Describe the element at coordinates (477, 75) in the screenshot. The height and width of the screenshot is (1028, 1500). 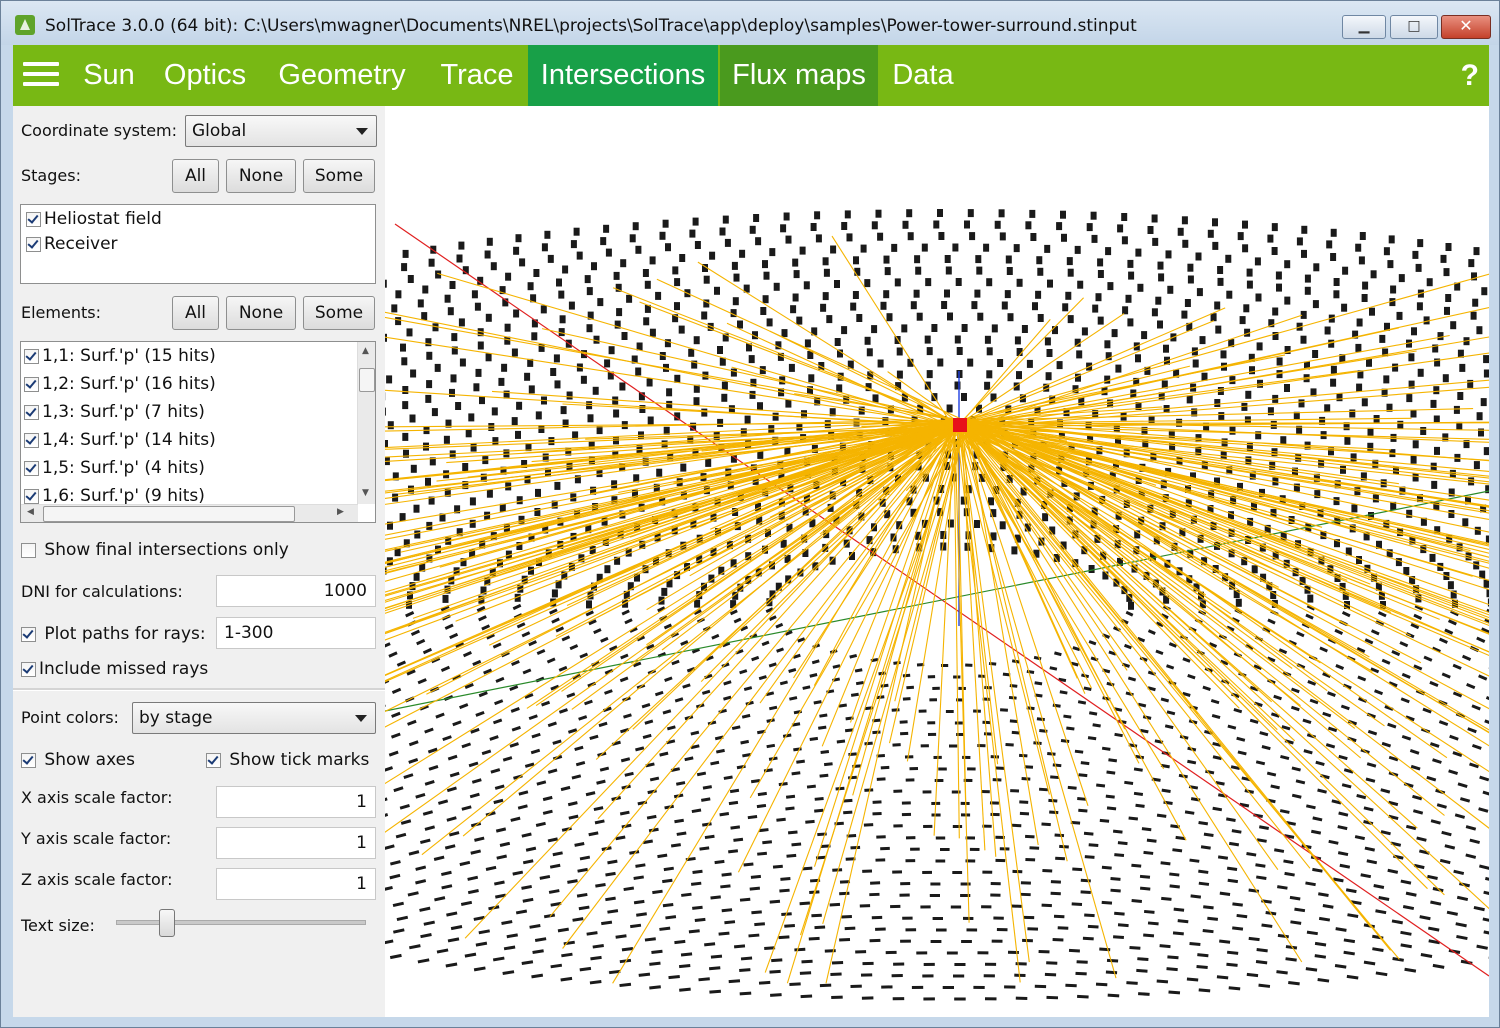
I see `tab-trace: Trace` at that location.